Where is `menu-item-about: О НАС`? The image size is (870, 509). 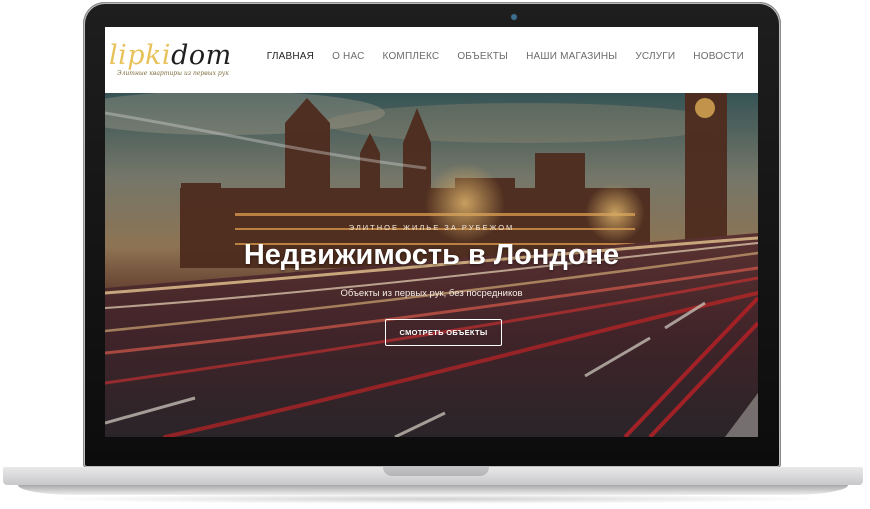 menu-item-about: О НАС is located at coordinates (348, 56).